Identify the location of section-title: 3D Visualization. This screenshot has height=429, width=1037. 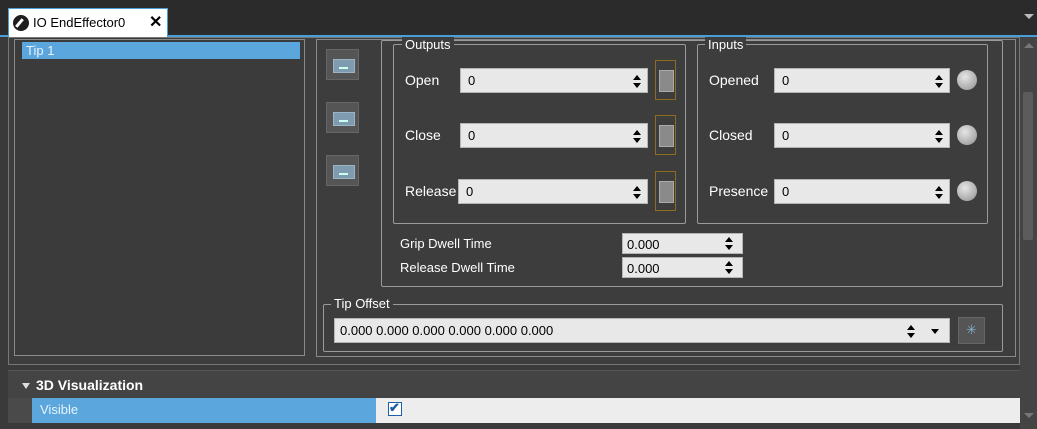
(90, 385).